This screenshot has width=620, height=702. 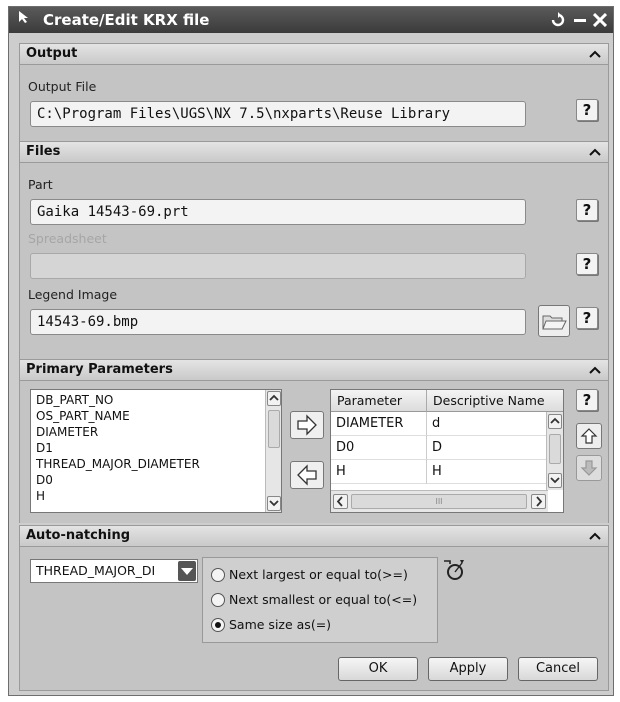 I want to click on list-item: THREAD_MAJOR_DIAMETER, so click(x=156, y=464).